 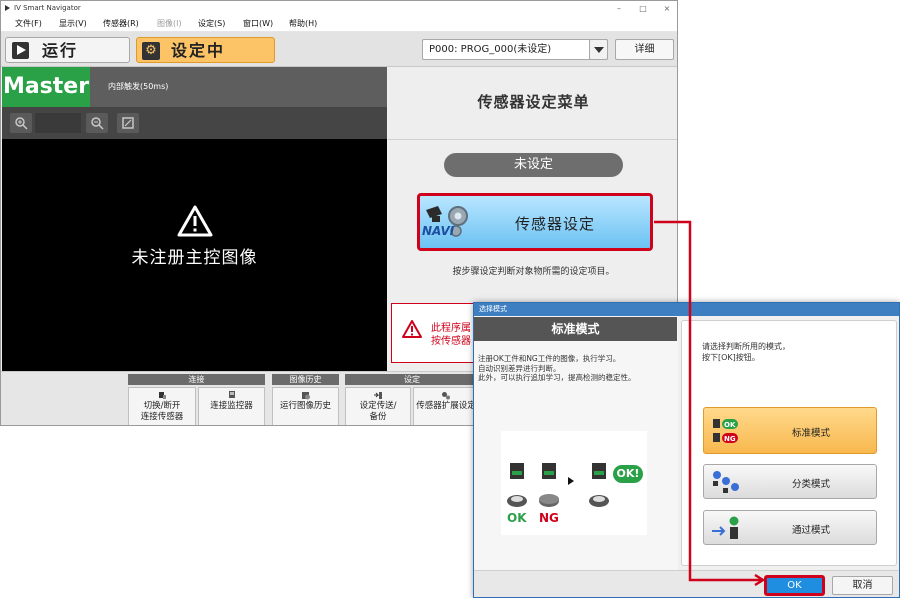 I want to click on sensor-extended-setting-label: 传感器扩展设定, so click(x=446, y=406).